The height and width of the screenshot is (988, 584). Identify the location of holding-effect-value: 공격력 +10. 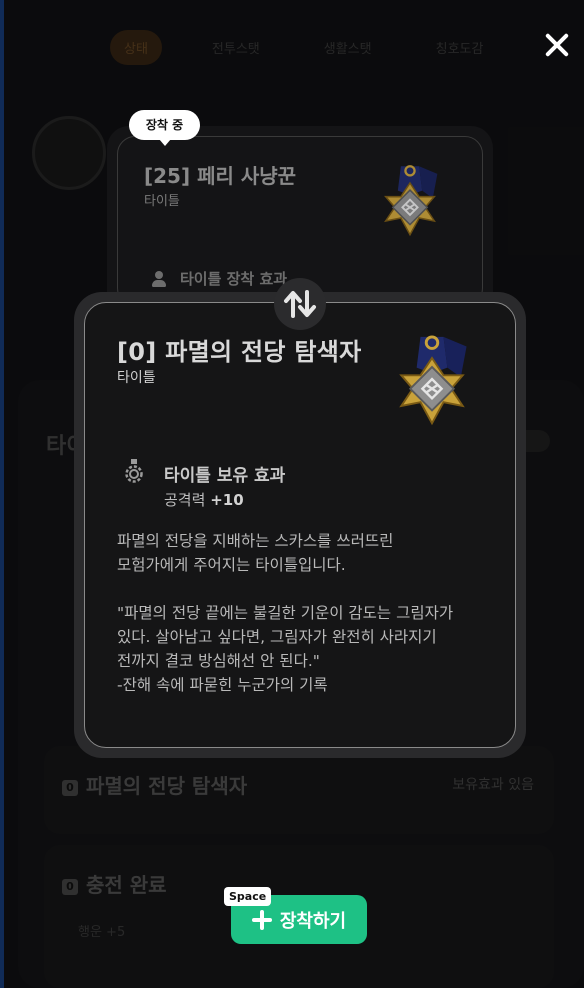
(204, 499).